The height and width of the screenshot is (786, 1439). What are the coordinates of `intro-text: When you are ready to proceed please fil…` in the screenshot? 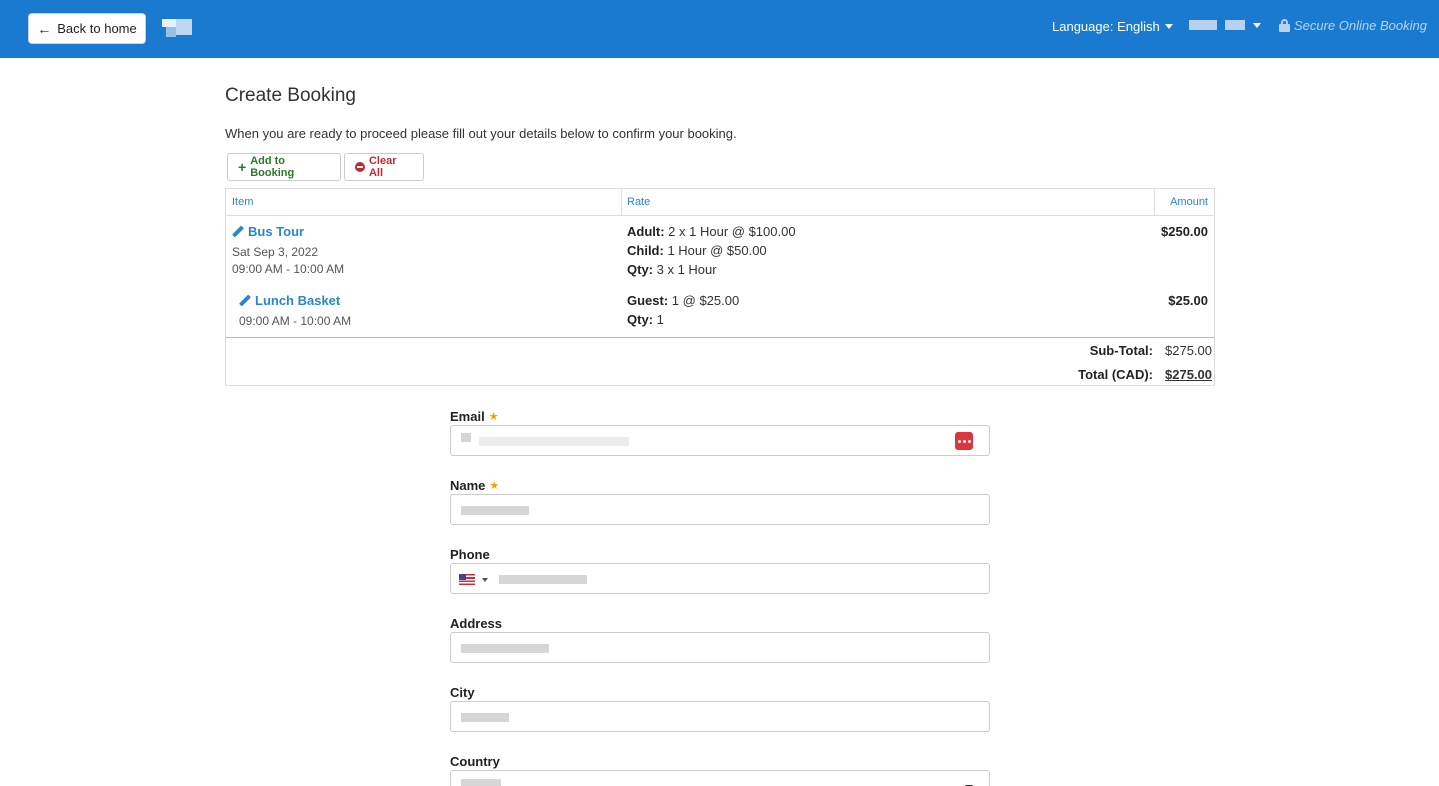 It's located at (481, 133).